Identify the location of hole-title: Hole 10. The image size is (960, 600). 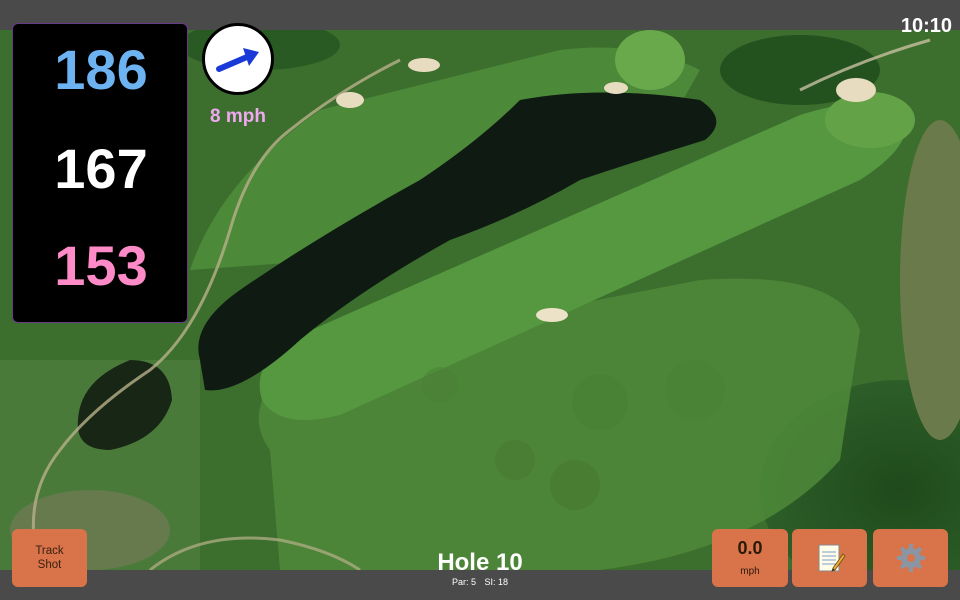
(480, 562).